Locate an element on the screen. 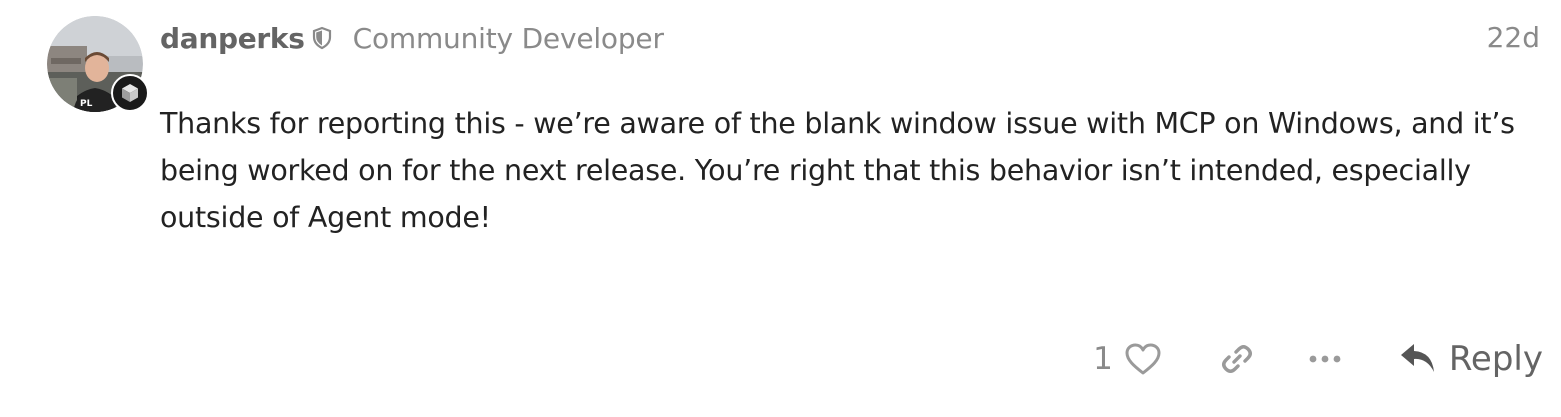 This screenshot has height=417, width=1561. post-header: danperks Community Developer is located at coordinates (412, 38).